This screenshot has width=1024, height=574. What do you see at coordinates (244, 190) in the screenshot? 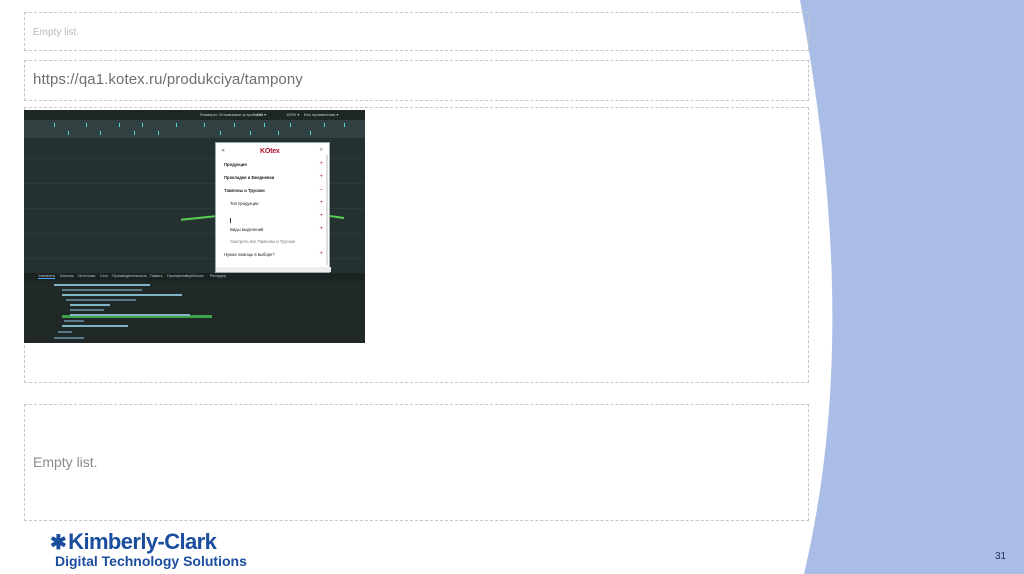
I see `menu-item-label: Тампоны и Трусики` at bounding box center [244, 190].